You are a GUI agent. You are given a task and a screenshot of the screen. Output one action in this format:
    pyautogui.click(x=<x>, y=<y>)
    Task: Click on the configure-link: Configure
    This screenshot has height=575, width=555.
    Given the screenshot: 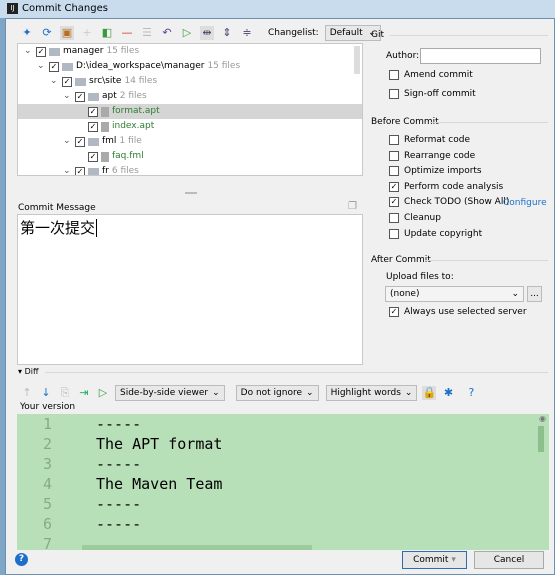 What is the action you would take?
    pyautogui.click(x=525, y=203)
    